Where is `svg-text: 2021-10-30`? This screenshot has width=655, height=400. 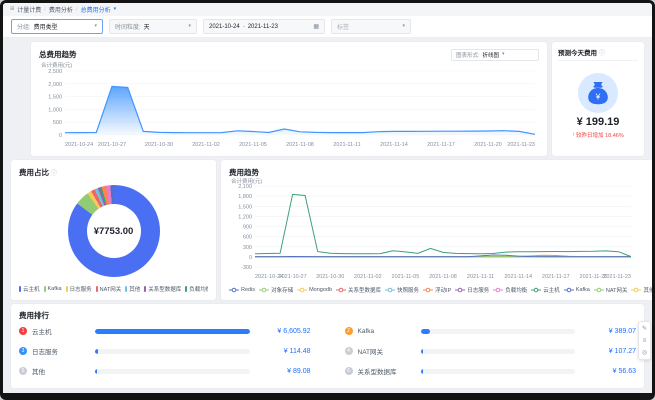 svg-text: 2021-10-30 is located at coordinates (159, 145).